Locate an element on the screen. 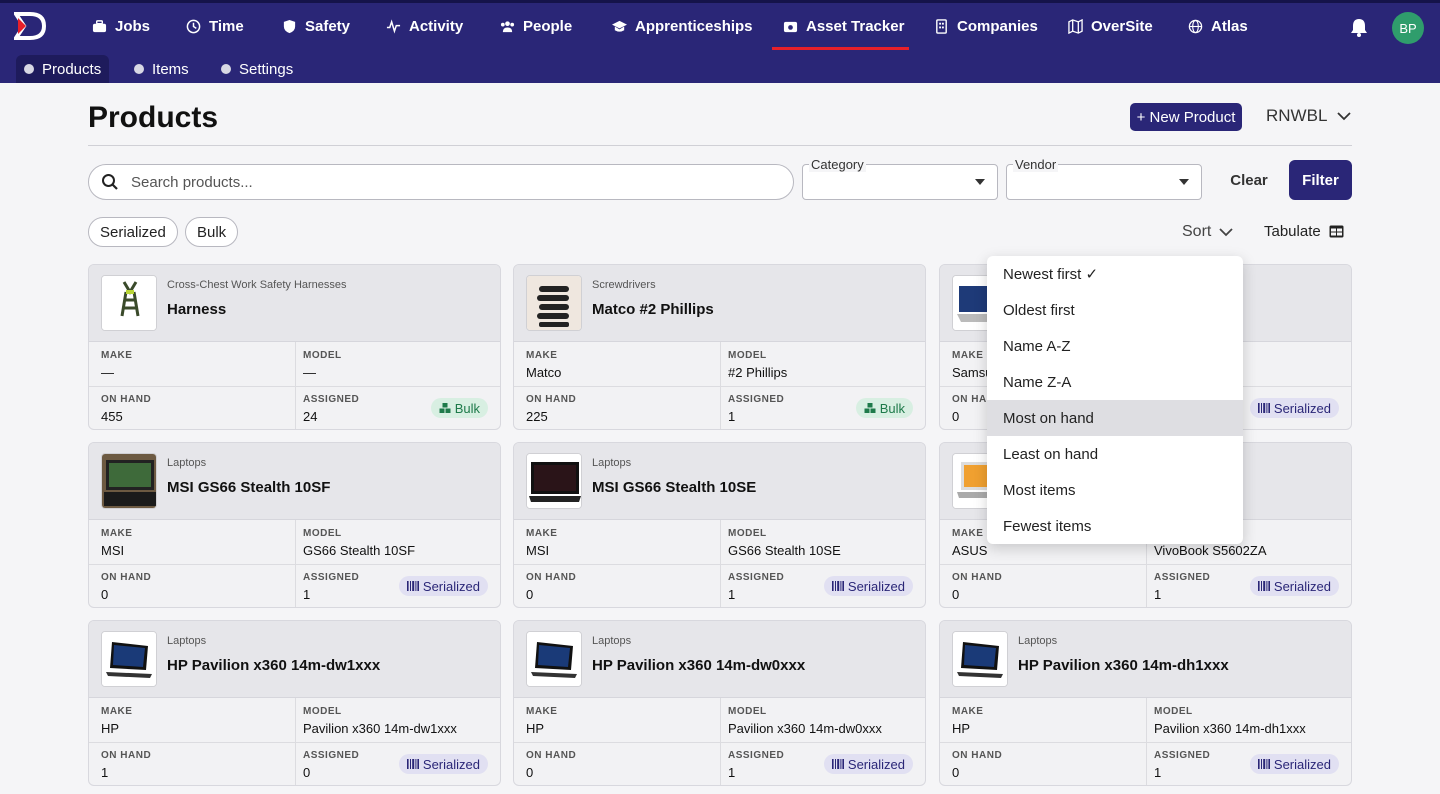  camera-box-icon is located at coordinates (790, 27).